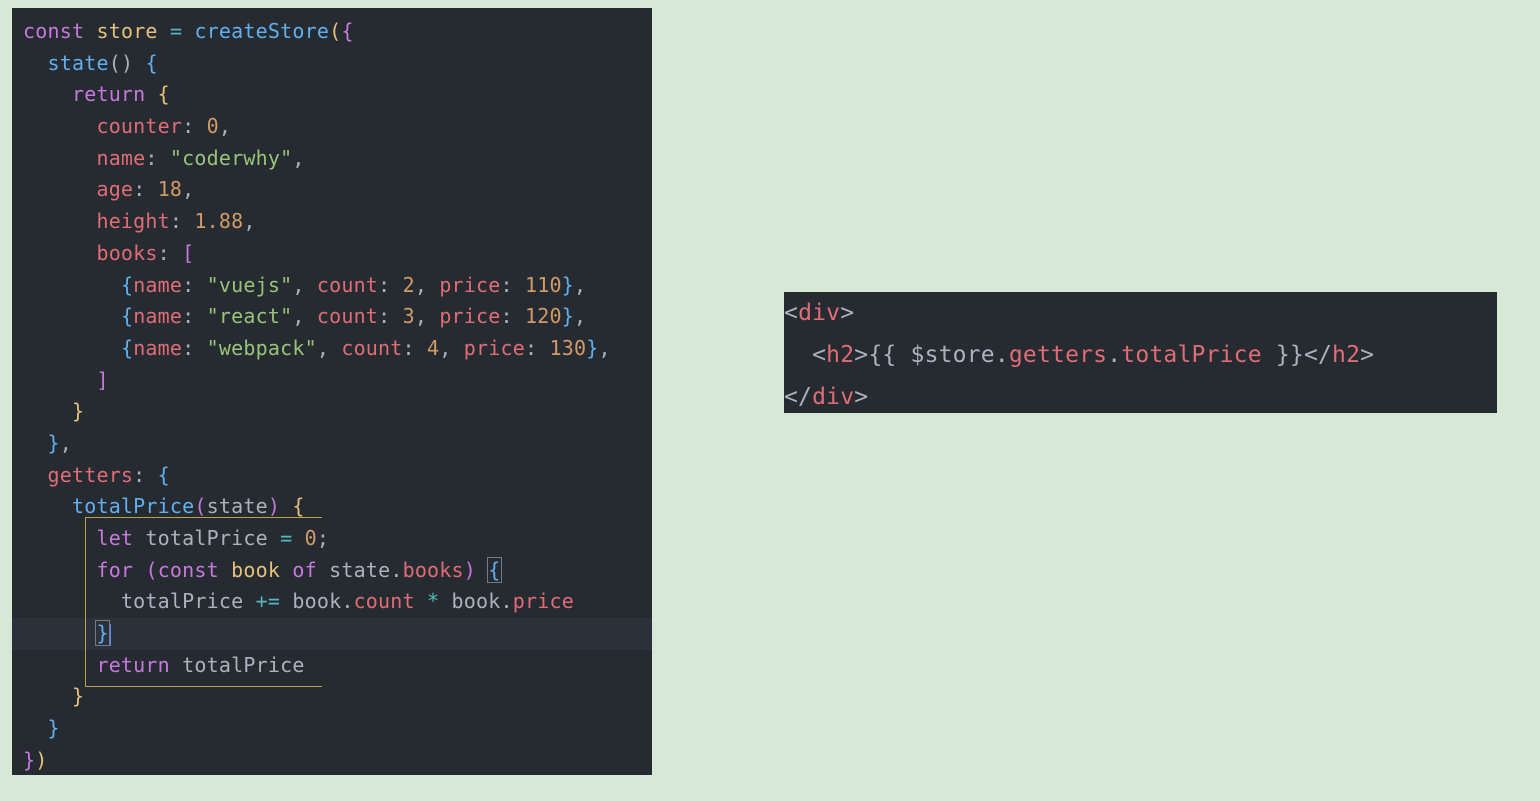 This screenshot has height=801, width=1540. Describe the element at coordinates (261, 347) in the screenshot. I see `code-token: "webpack"` at that location.